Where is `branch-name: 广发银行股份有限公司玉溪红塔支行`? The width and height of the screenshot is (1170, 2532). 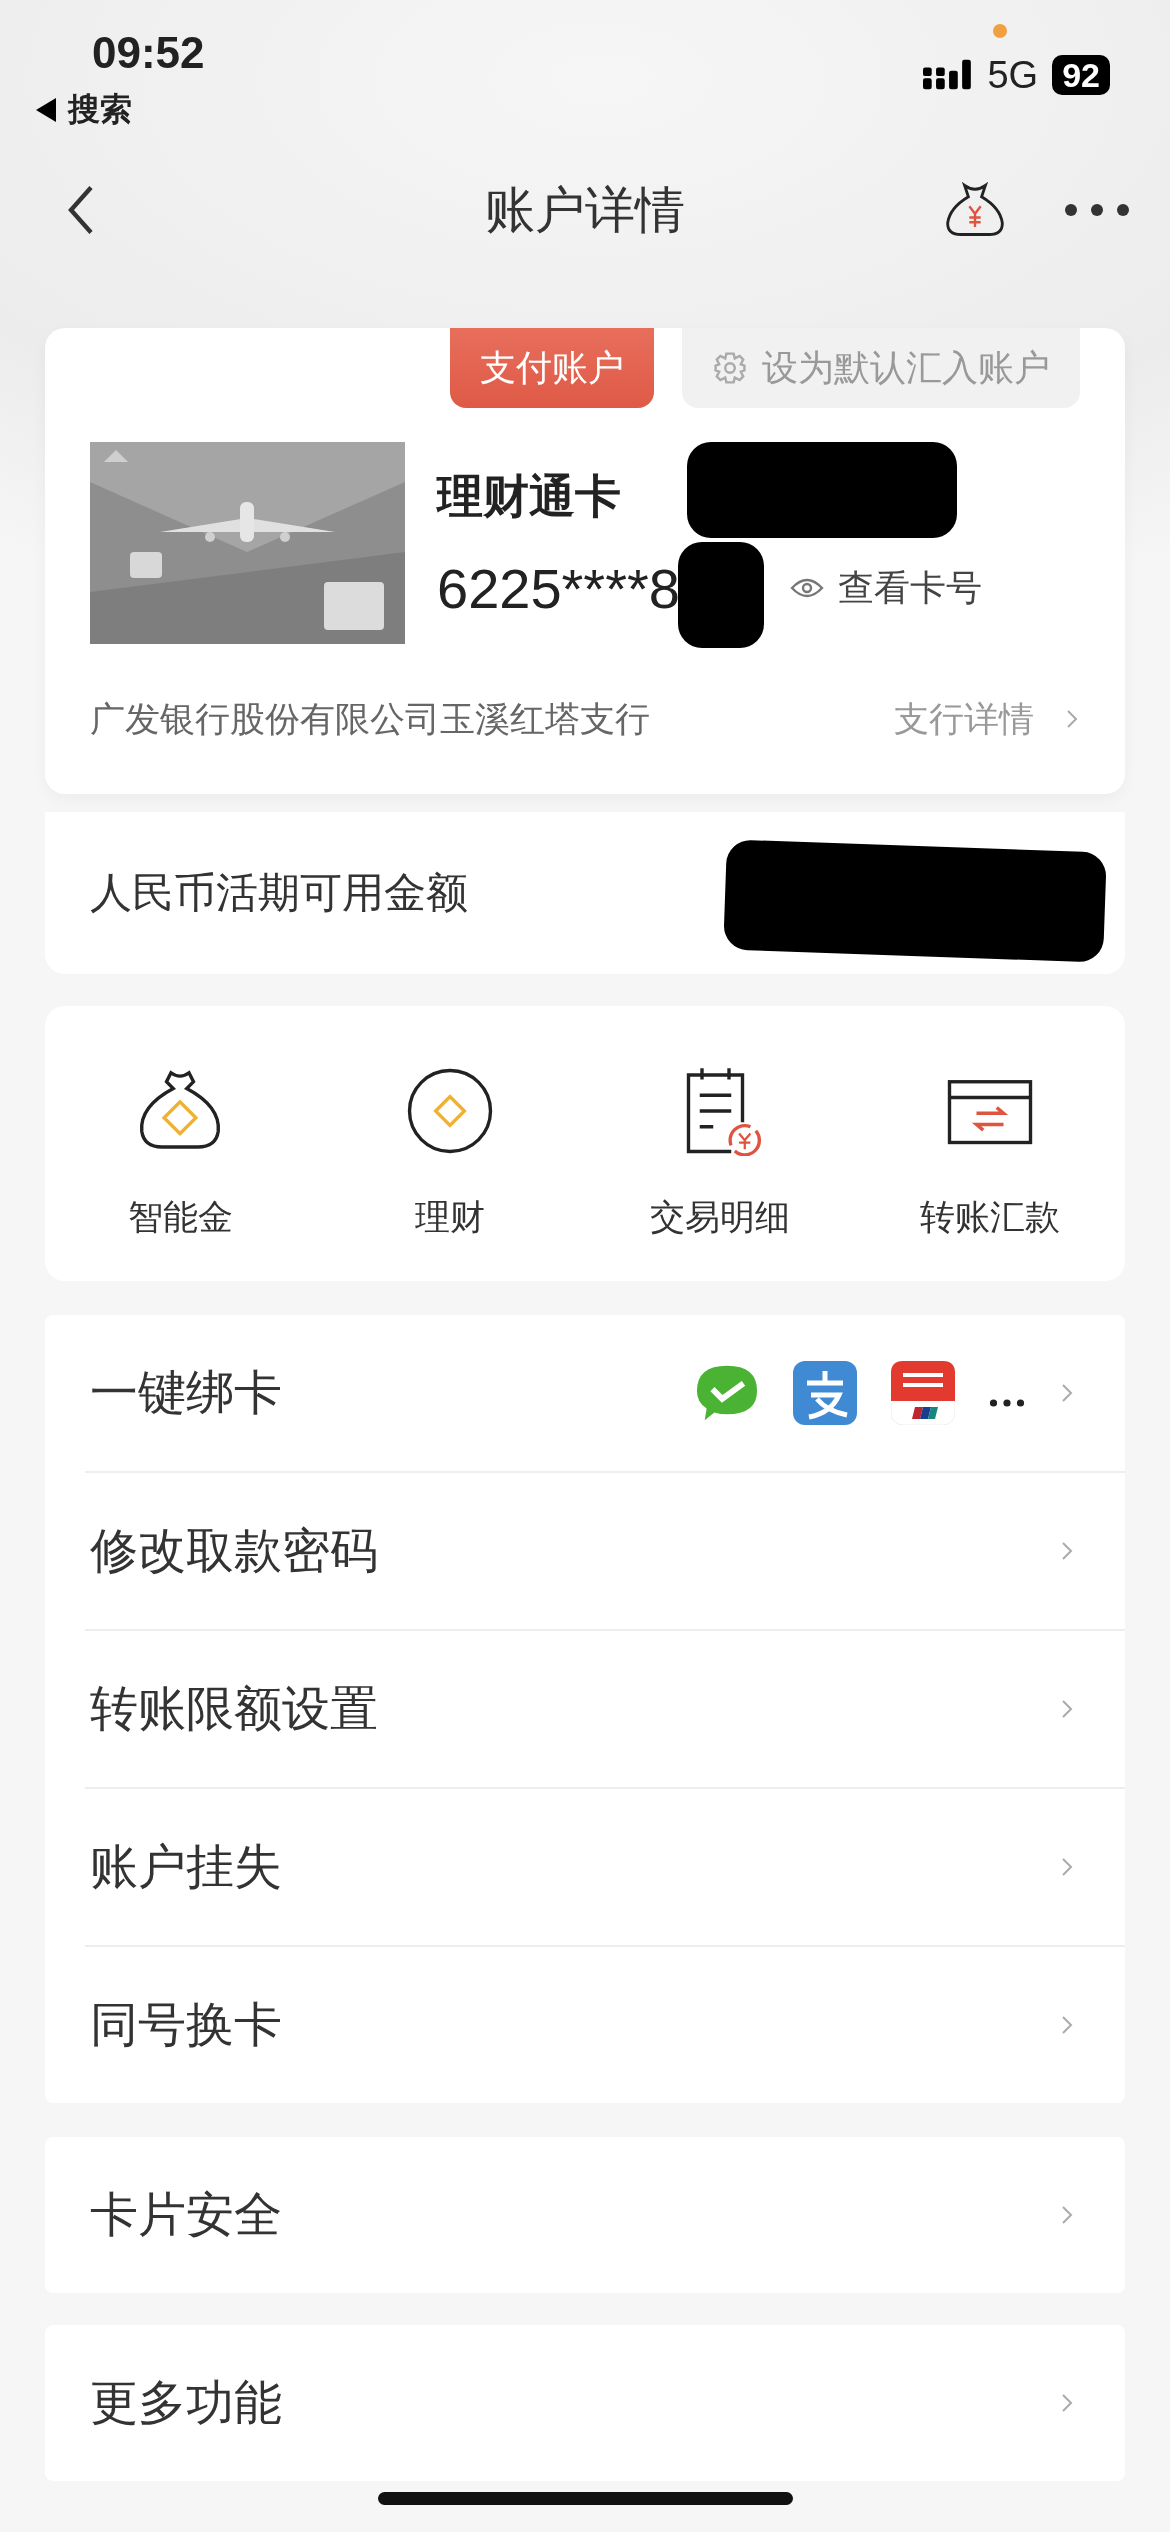 branch-name: 广发银行股份有限公司玉溪红塔支行 is located at coordinates (370, 719).